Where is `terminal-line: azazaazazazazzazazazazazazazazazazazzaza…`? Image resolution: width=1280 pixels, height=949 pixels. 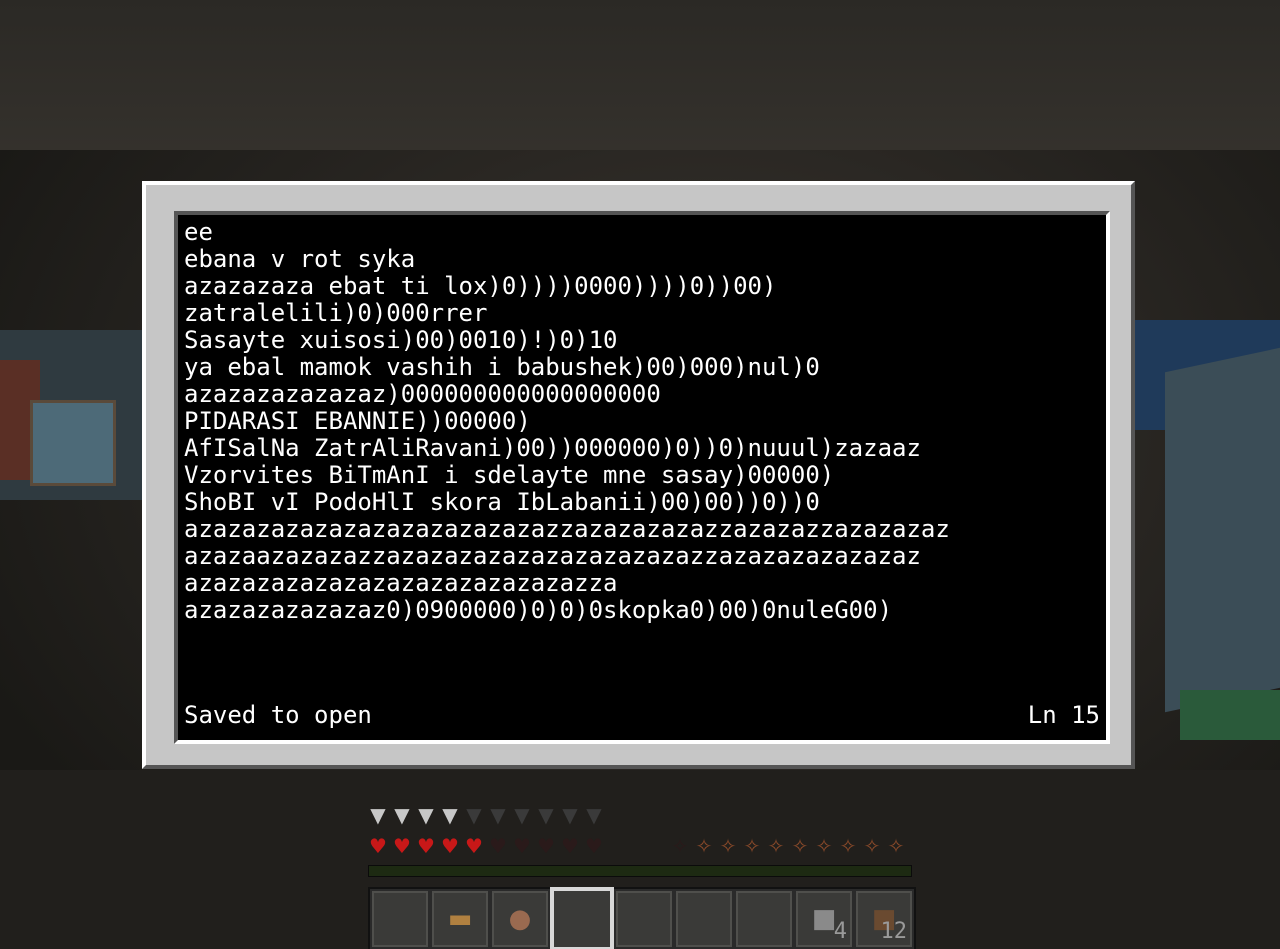
terminal-line: azazaazazazazzazazazazazazazazazazazzaza… is located at coordinates (552, 556).